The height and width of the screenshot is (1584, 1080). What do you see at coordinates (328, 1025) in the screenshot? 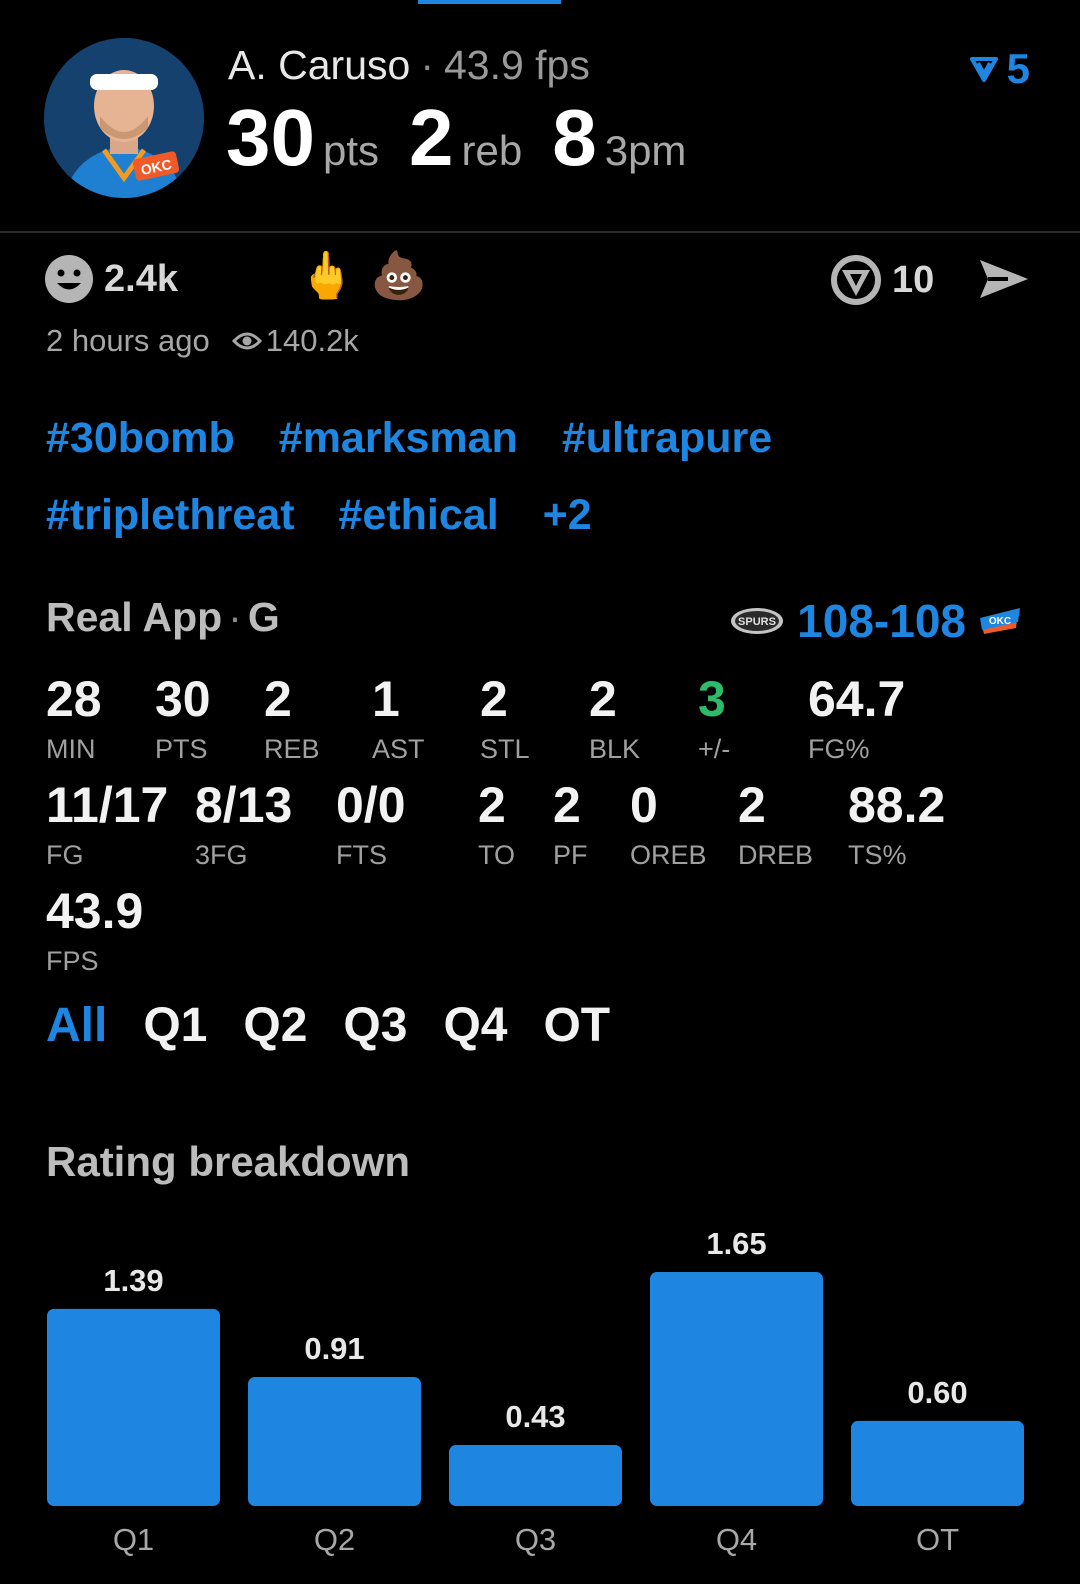
I see `quarter-tabs: All Q1 Q2 Q3 Q4 OT` at bounding box center [328, 1025].